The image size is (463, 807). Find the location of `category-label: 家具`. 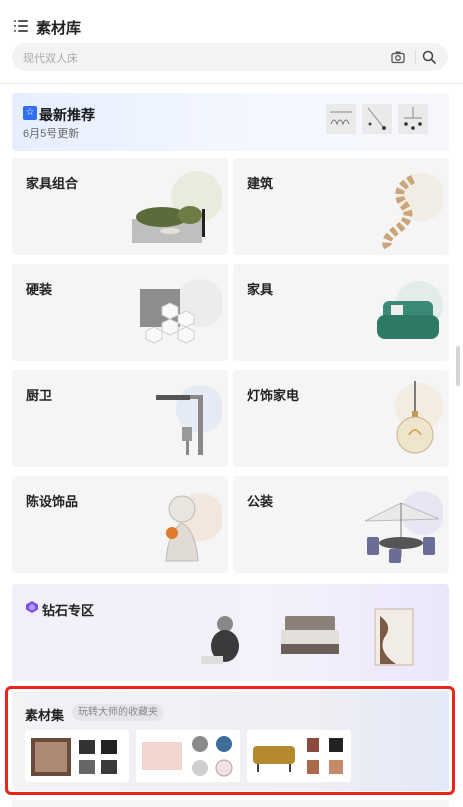

category-label: 家具 is located at coordinates (260, 289).